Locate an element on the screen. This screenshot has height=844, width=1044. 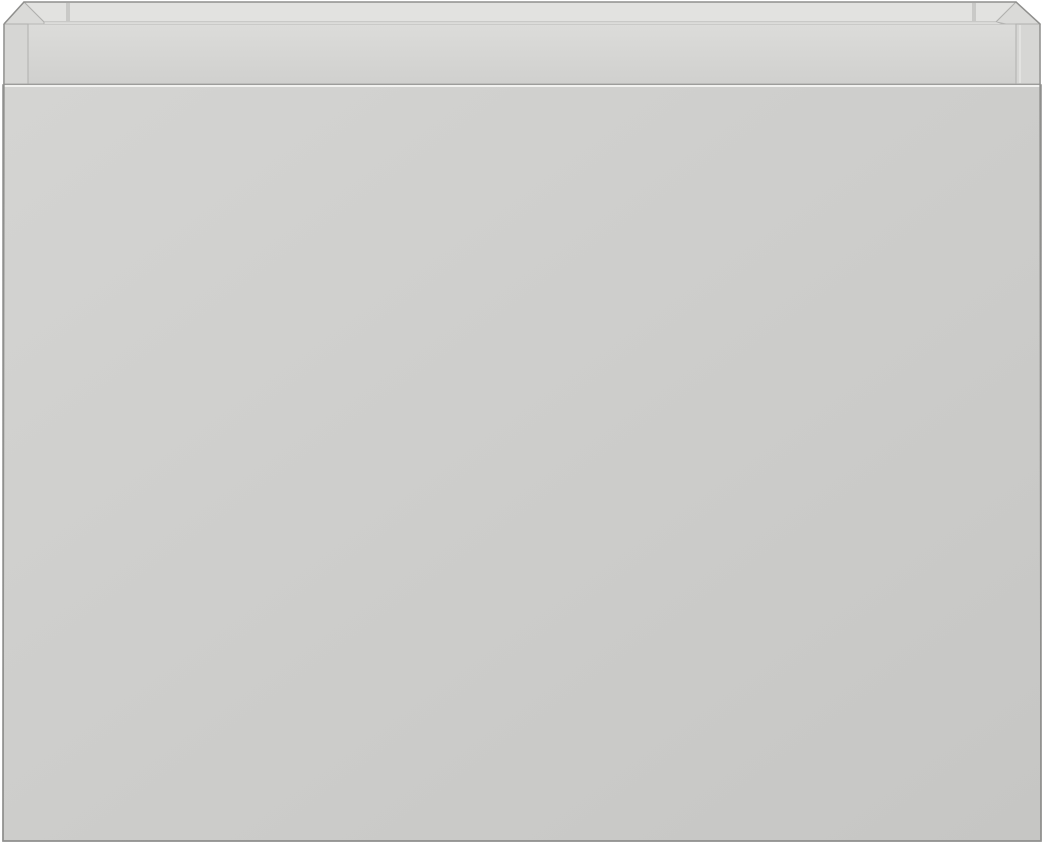
cabinet-rear-wall is located at coordinates (520, 12).